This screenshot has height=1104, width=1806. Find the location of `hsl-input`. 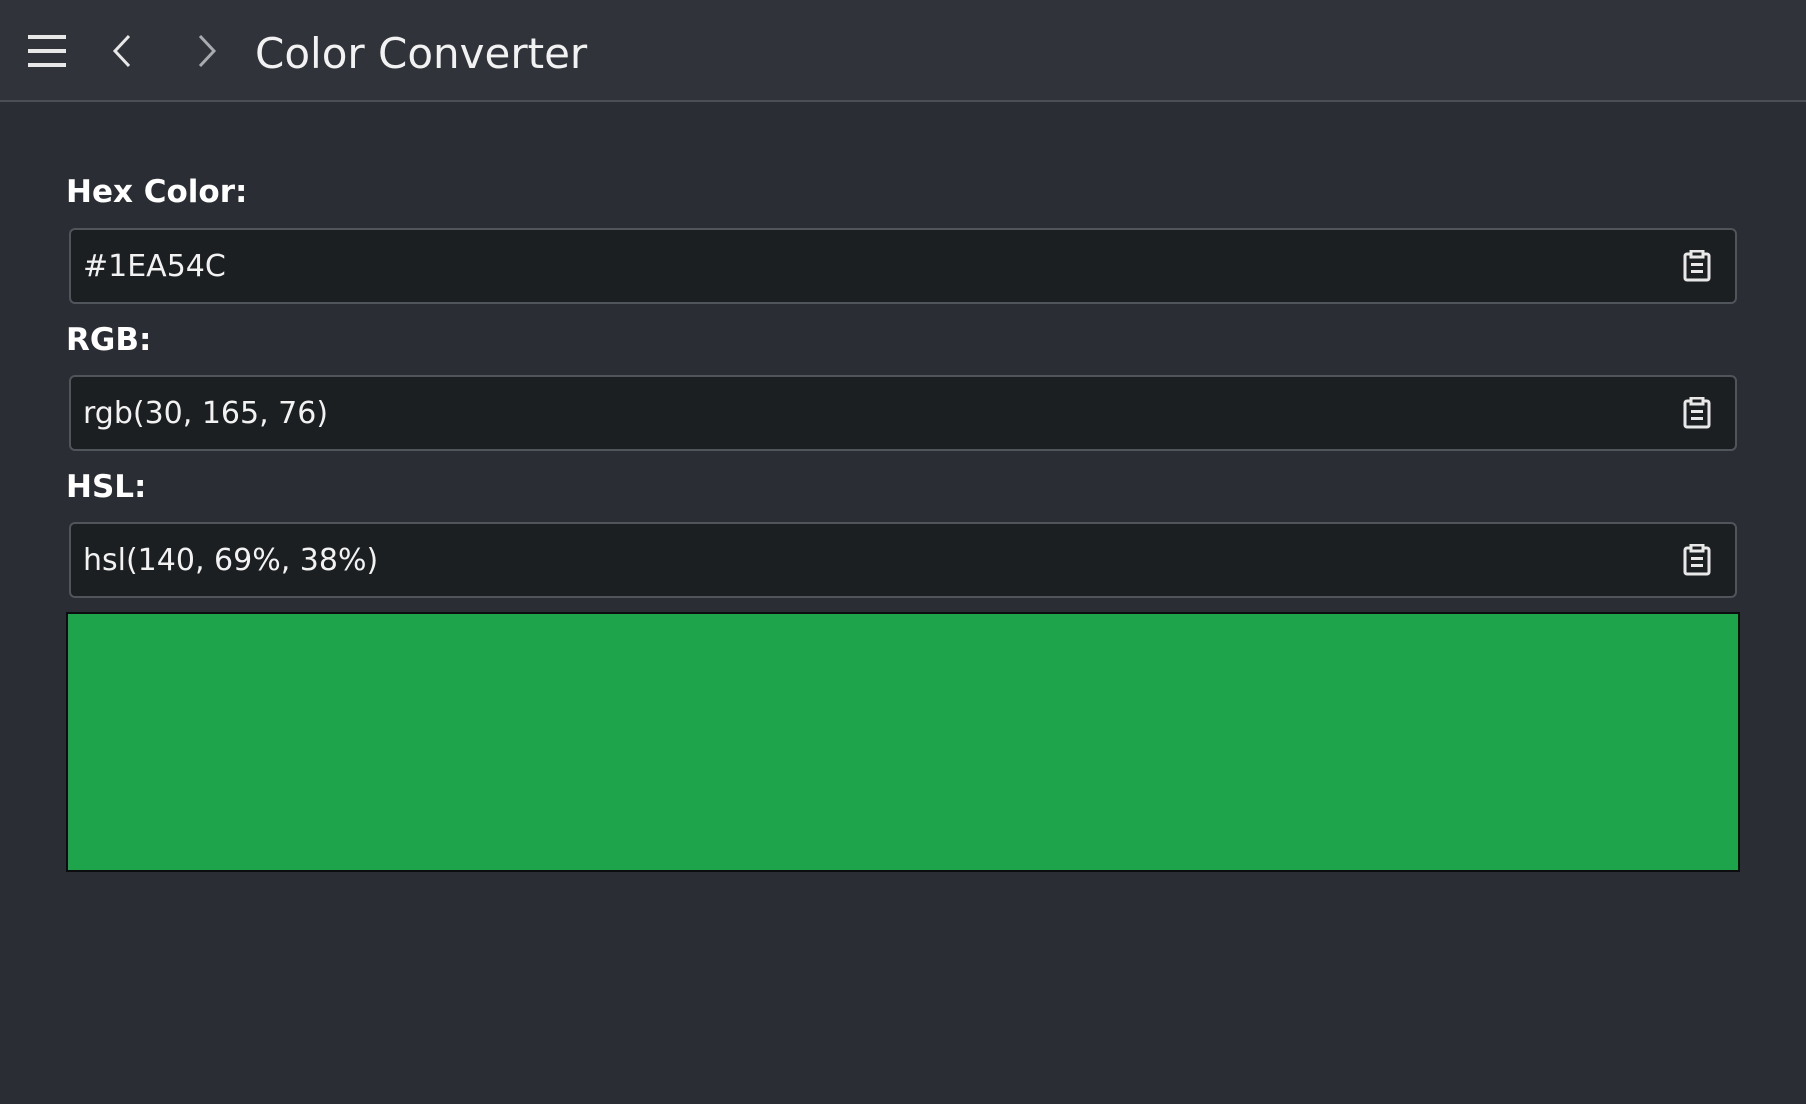

hsl-input is located at coordinates (863, 560).